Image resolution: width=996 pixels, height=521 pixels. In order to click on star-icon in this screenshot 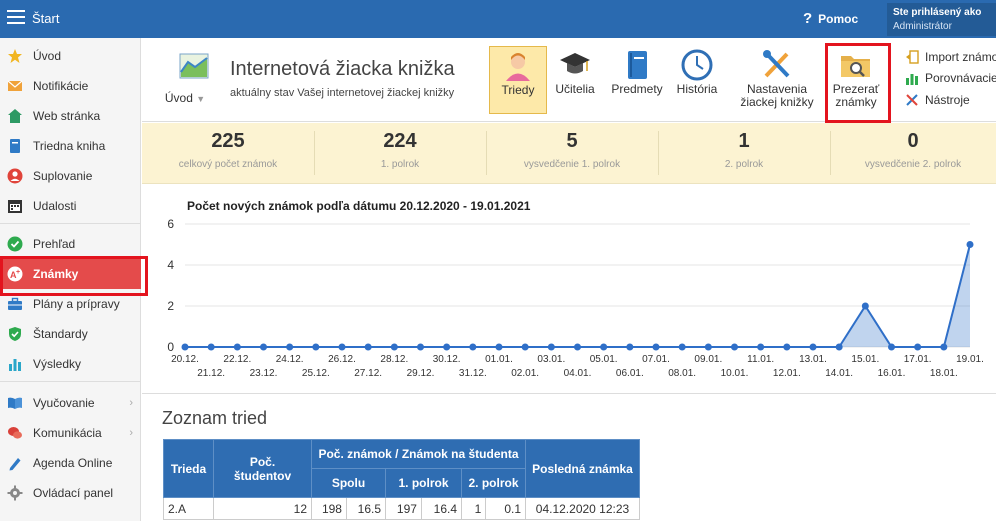, I will do `click(15, 56)`.